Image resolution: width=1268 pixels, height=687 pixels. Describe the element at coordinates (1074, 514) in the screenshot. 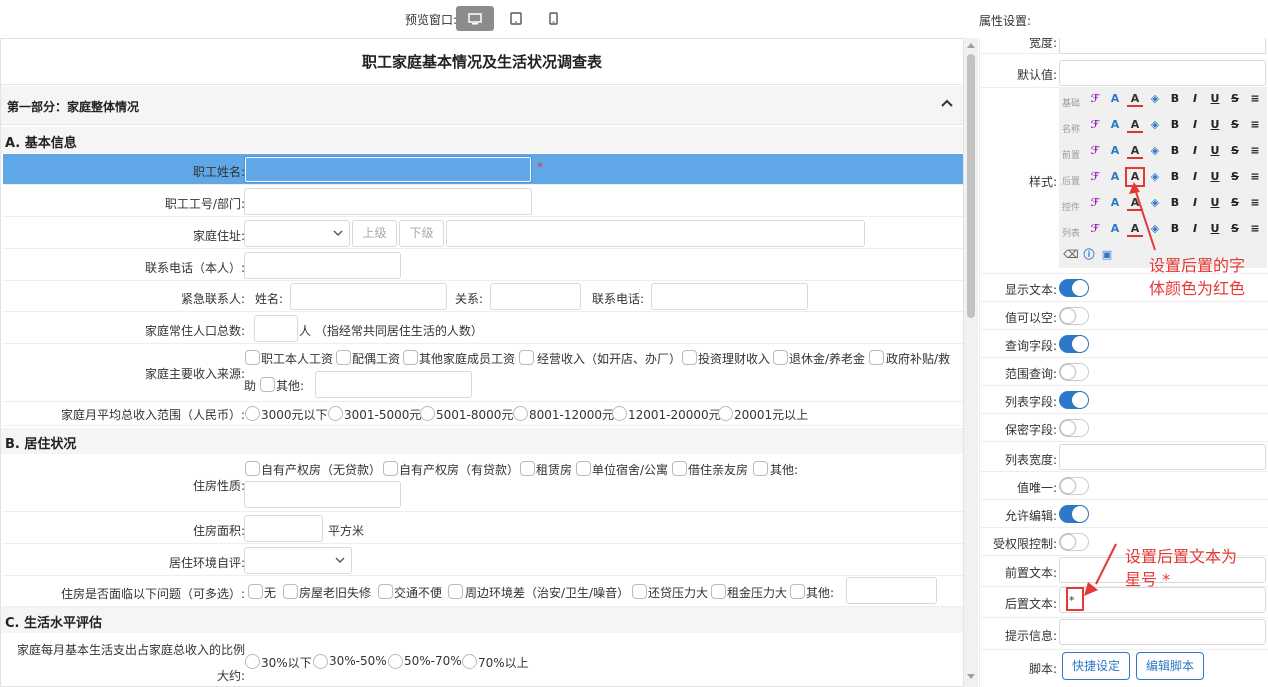

I see `editable-toggle` at that location.